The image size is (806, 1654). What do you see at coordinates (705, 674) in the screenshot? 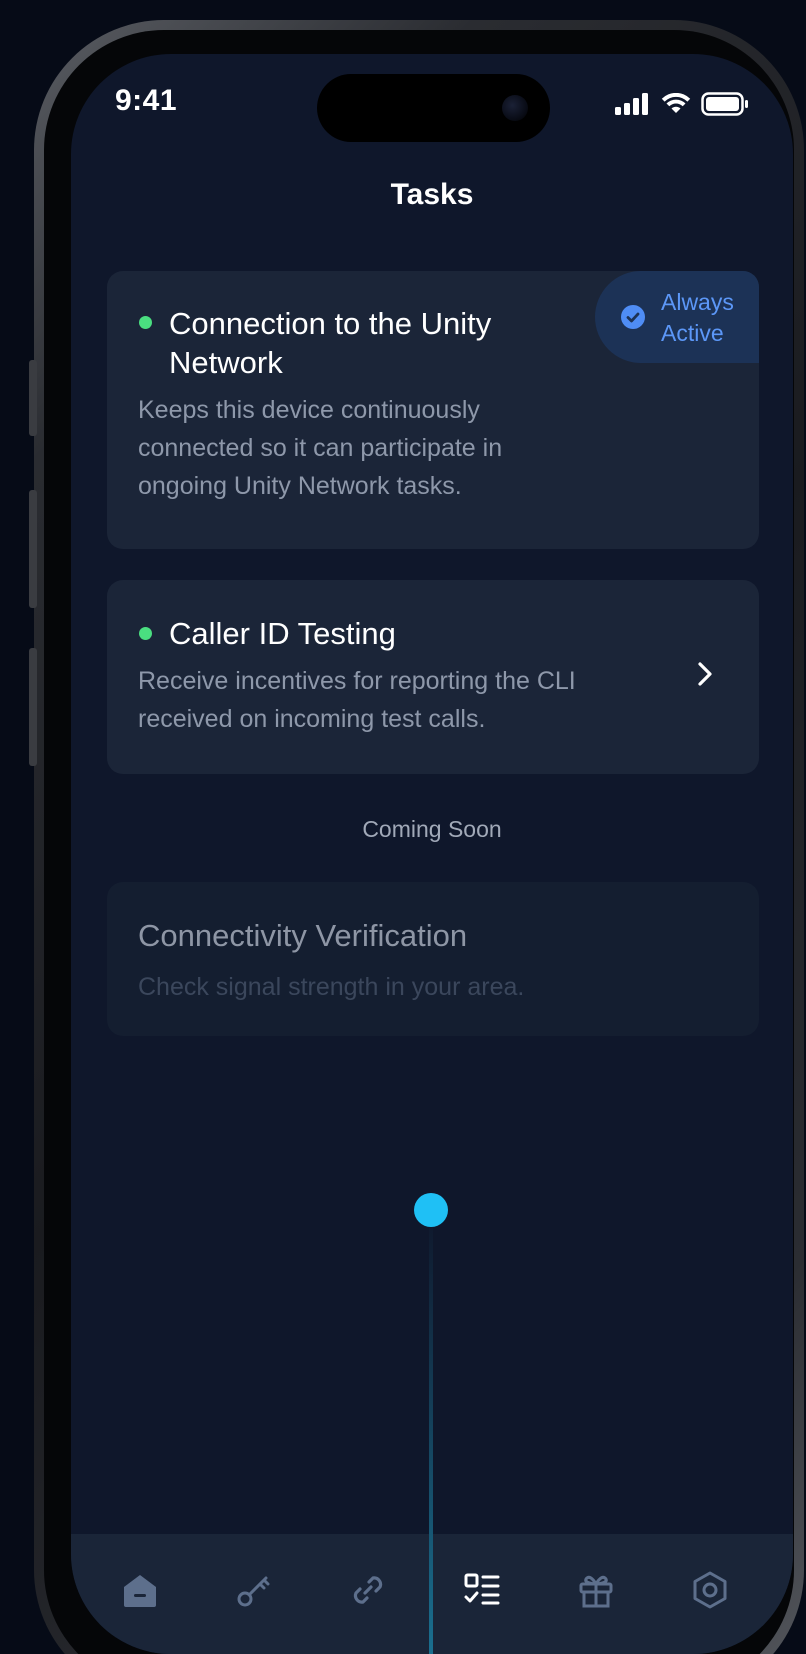
I see `chevron-right-icon` at bounding box center [705, 674].